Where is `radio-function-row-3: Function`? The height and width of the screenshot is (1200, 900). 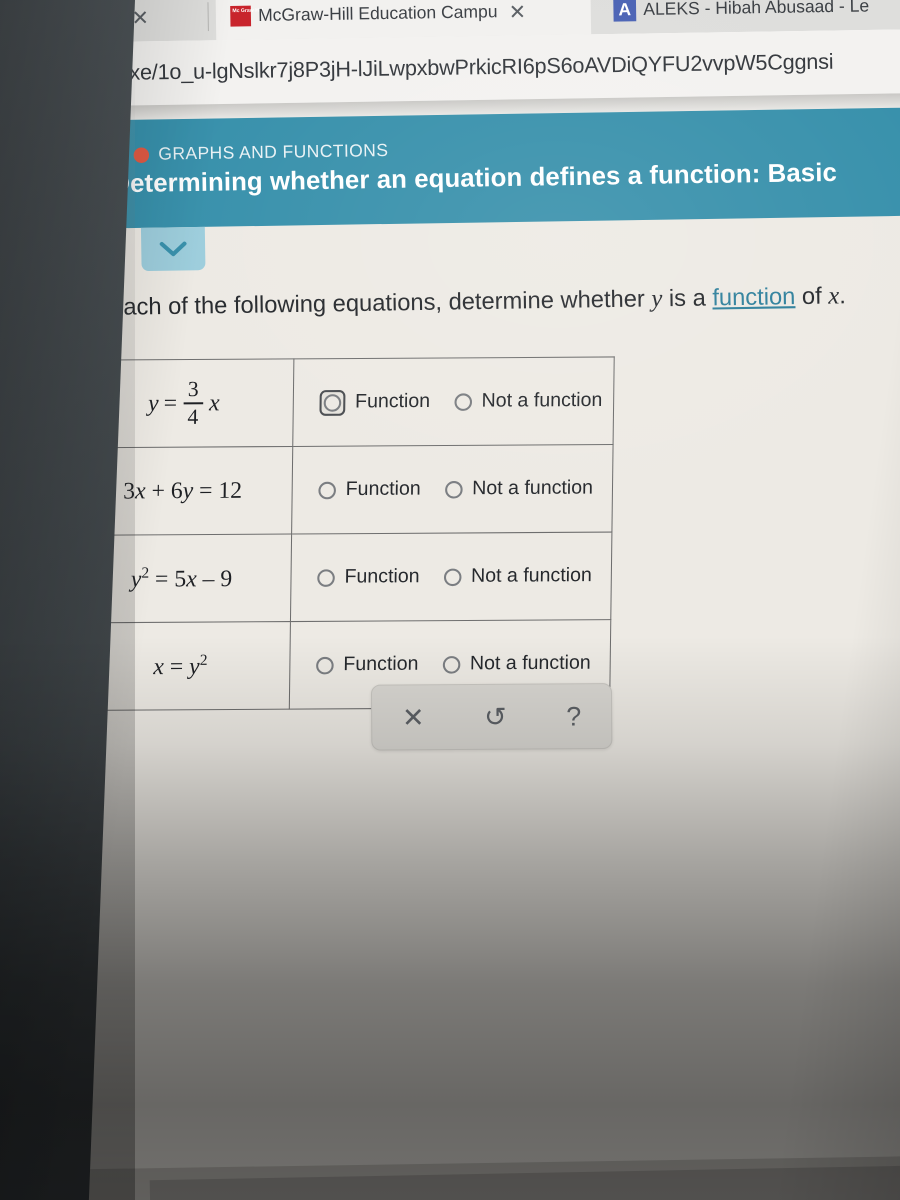
radio-function-row-3: Function is located at coordinates (368, 577).